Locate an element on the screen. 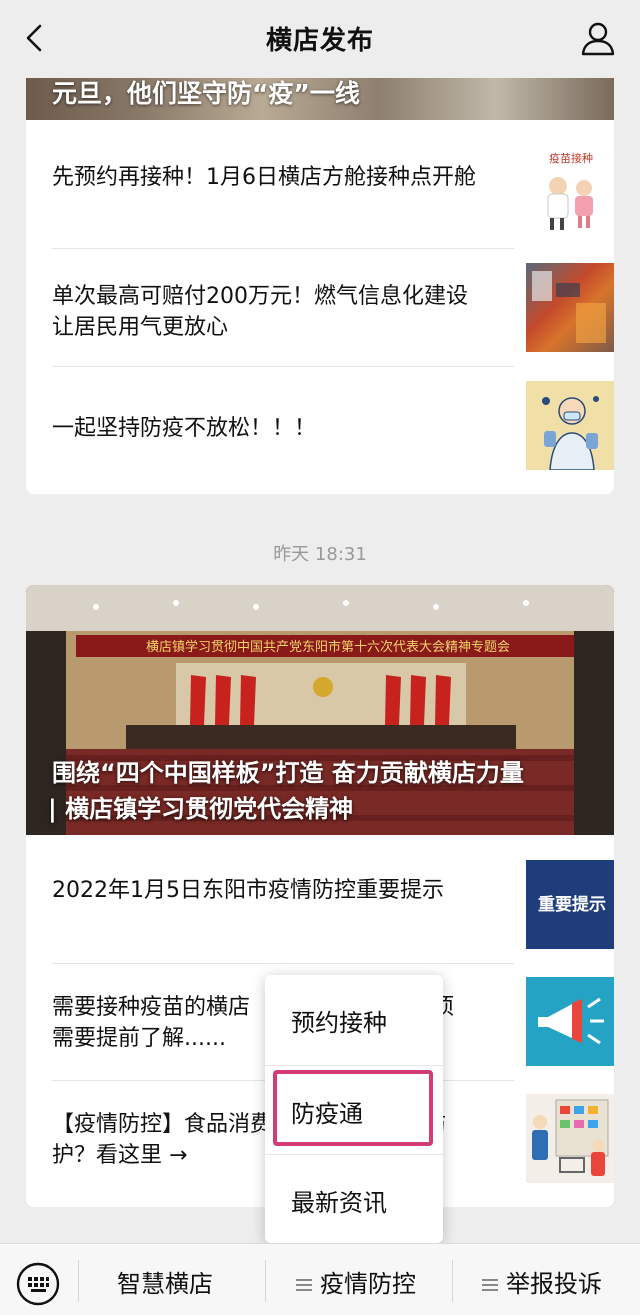 The image size is (640, 1315). nav-bar: 横店发布 is located at coordinates (320, 38).